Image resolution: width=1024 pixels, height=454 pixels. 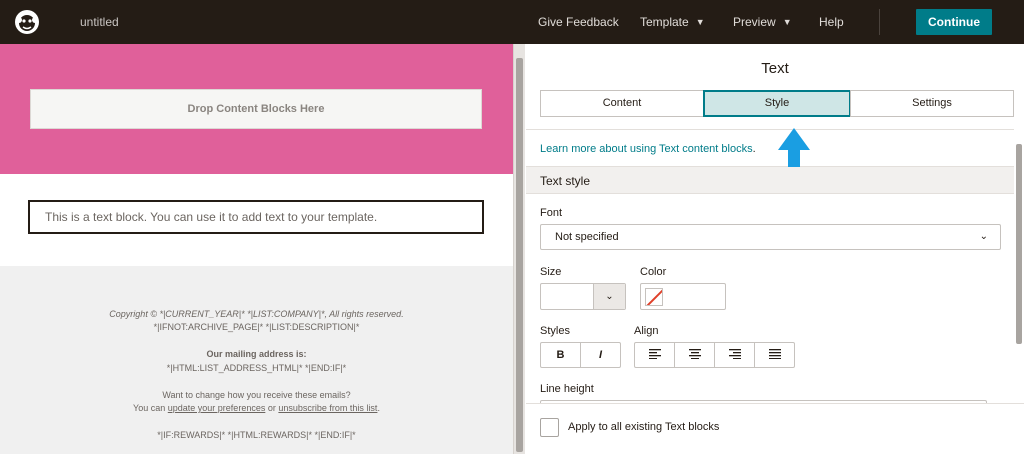 What do you see at coordinates (519, 255) in the screenshot?
I see `canvas-scrollbar-thumb` at bounding box center [519, 255].